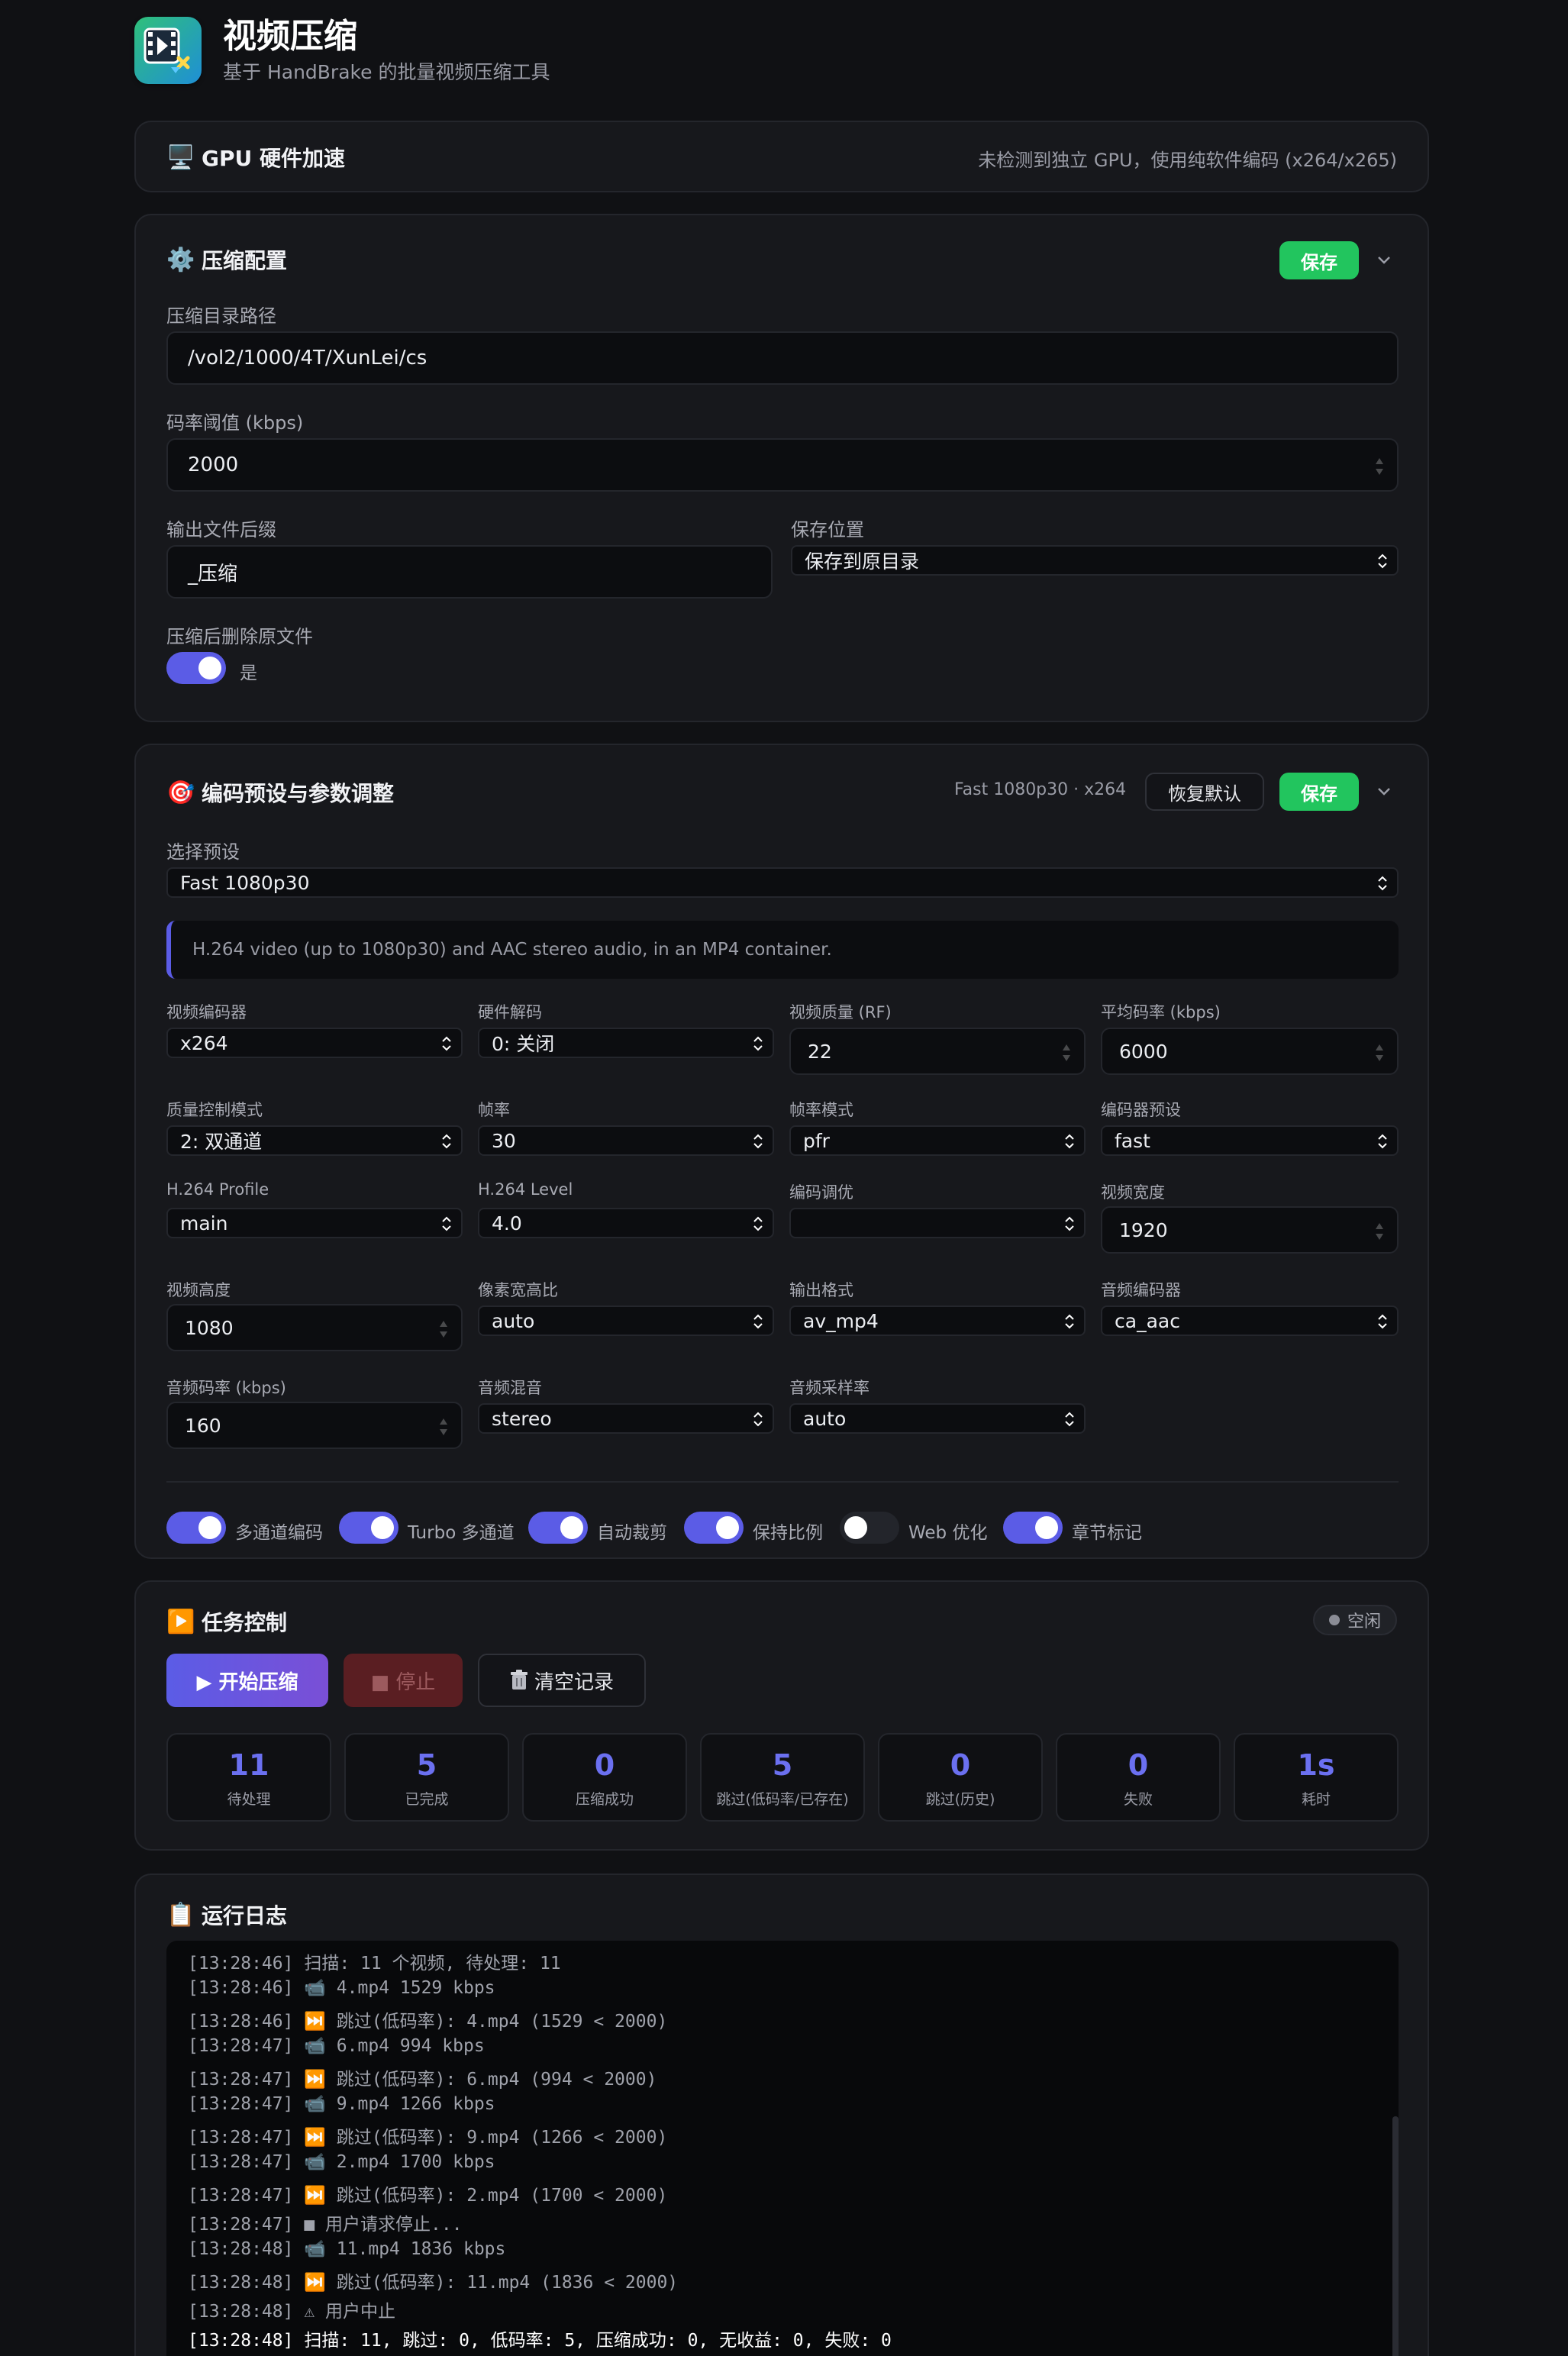 The width and height of the screenshot is (1568, 2356). What do you see at coordinates (827, 530) in the screenshot?
I see `location-label: 保存位置` at bounding box center [827, 530].